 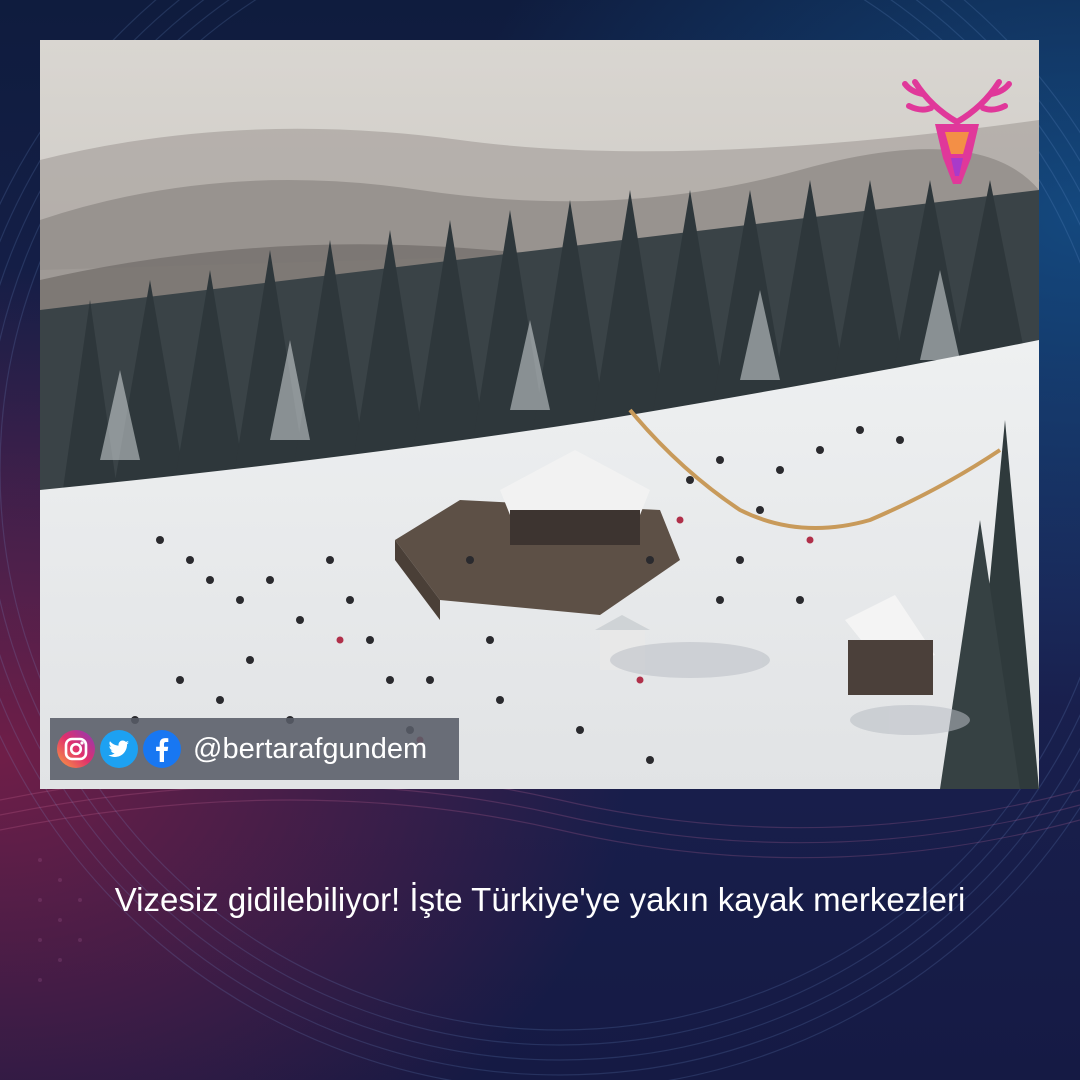 What do you see at coordinates (957, 131) in the screenshot?
I see `deer-antler-logo` at bounding box center [957, 131].